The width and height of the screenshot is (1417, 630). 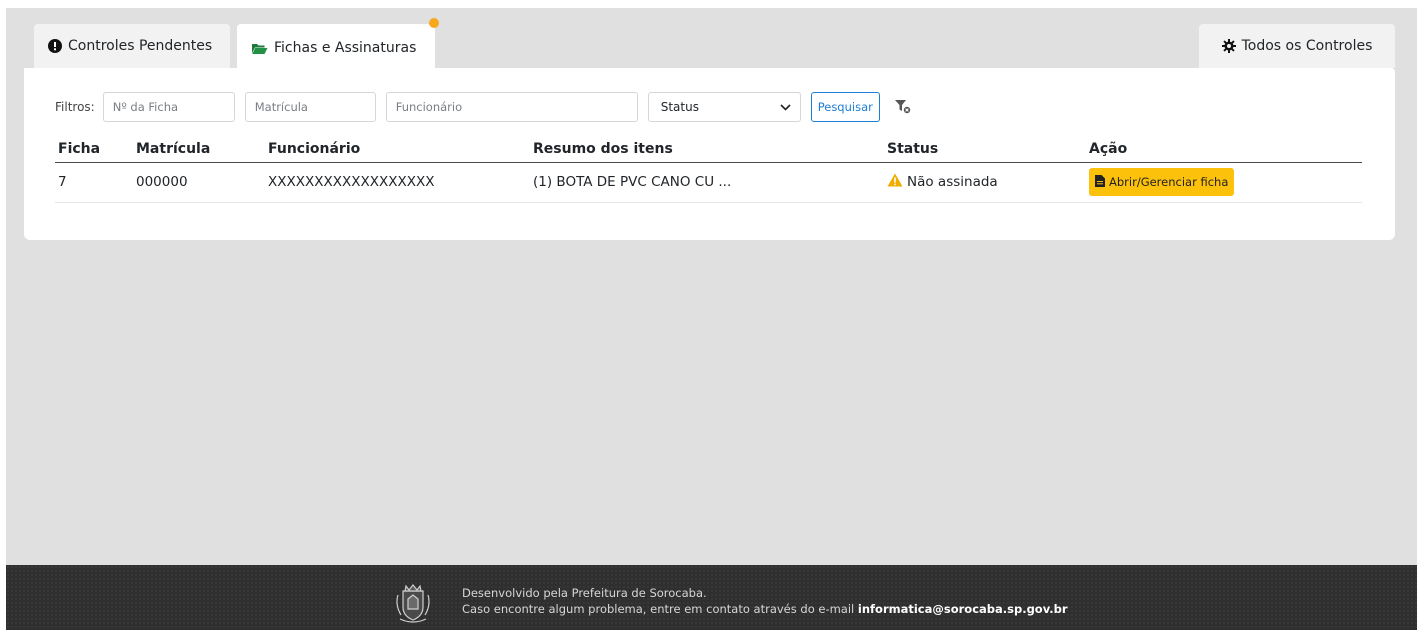 What do you see at coordinates (985, 150) in the screenshot?
I see `header-status: Status` at bounding box center [985, 150].